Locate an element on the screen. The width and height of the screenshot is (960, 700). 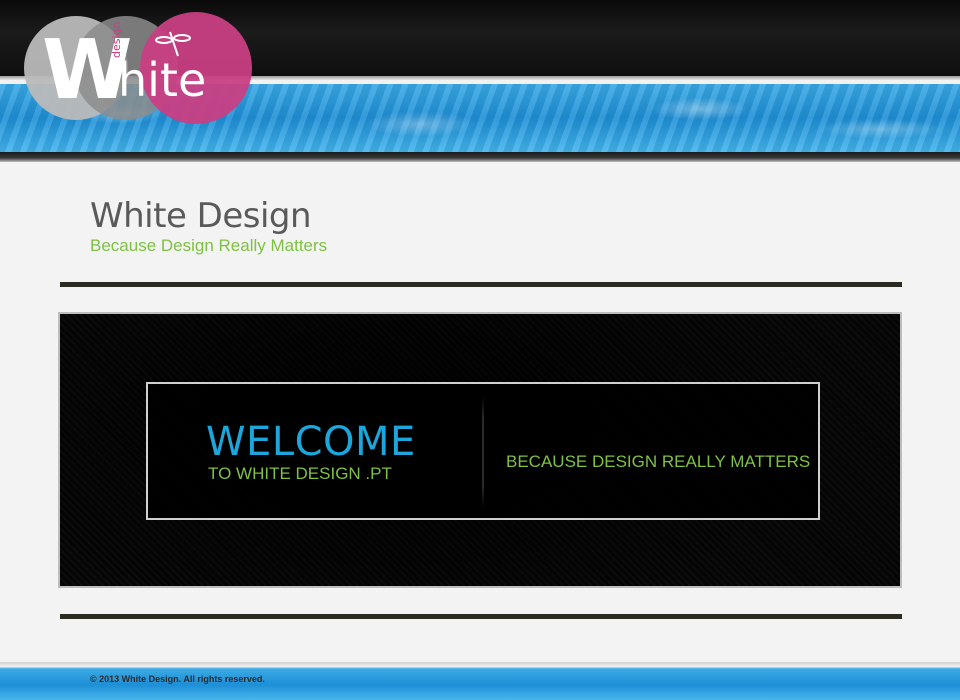
welcome-subheading: TO WHITE DESIGN .PT is located at coordinates (300, 473).